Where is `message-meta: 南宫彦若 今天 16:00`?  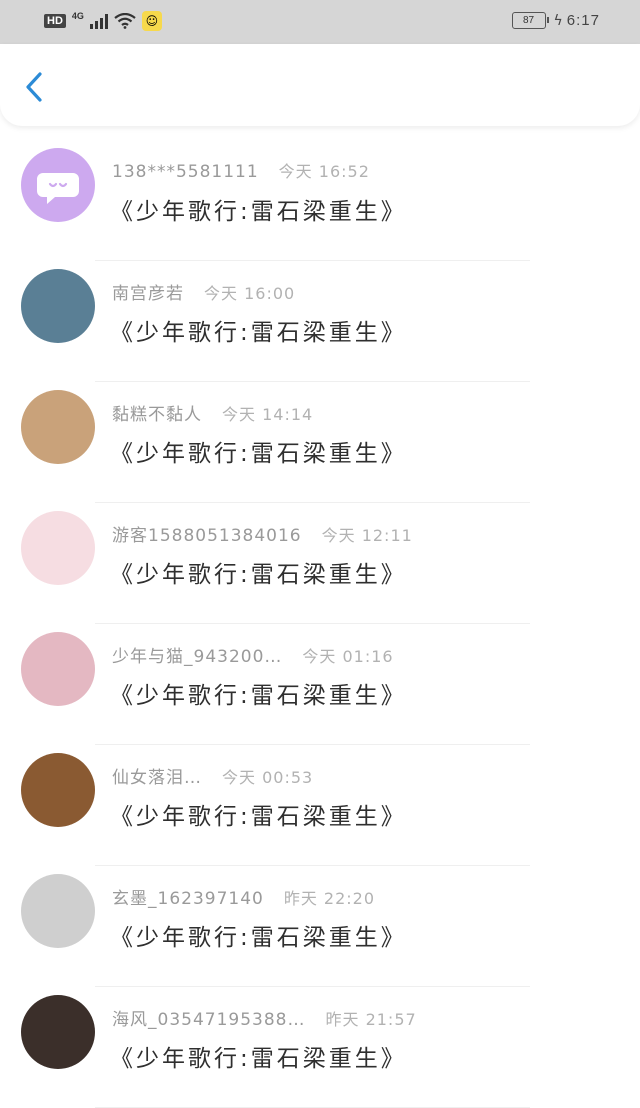 message-meta: 南宫彦若 今天 16:00 is located at coordinates (203, 291).